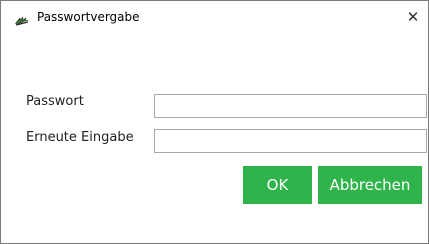 Image resolution: width=429 pixels, height=244 pixels. What do you see at coordinates (290, 106) in the screenshot?
I see `password-field` at bounding box center [290, 106].